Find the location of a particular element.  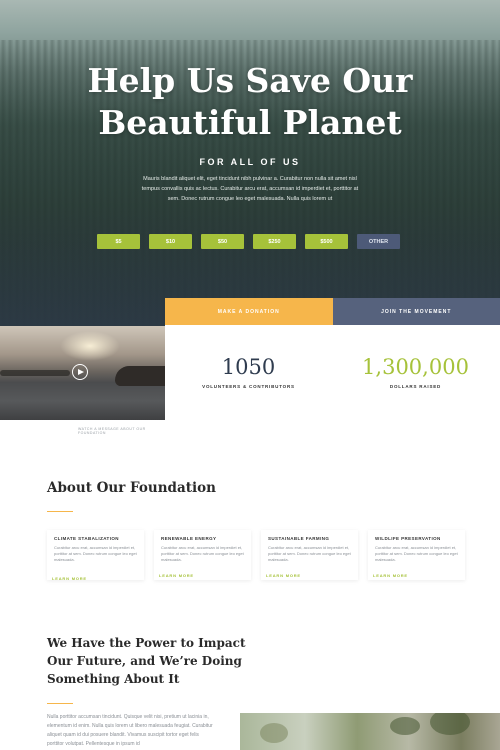

action-tabs: MAKE A DONATION JOIN THE MOVEMENT is located at coordinates (332, 311).